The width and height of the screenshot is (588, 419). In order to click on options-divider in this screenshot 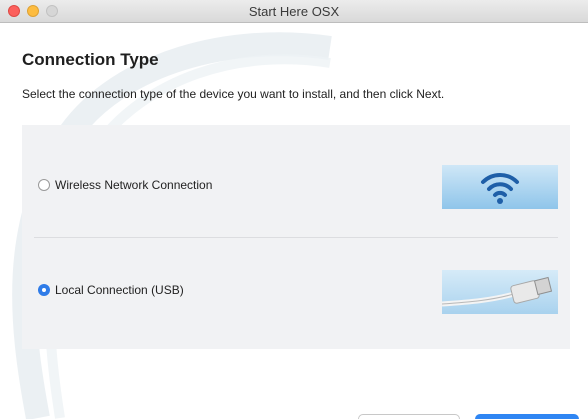, I will do `click(296, 237)`.